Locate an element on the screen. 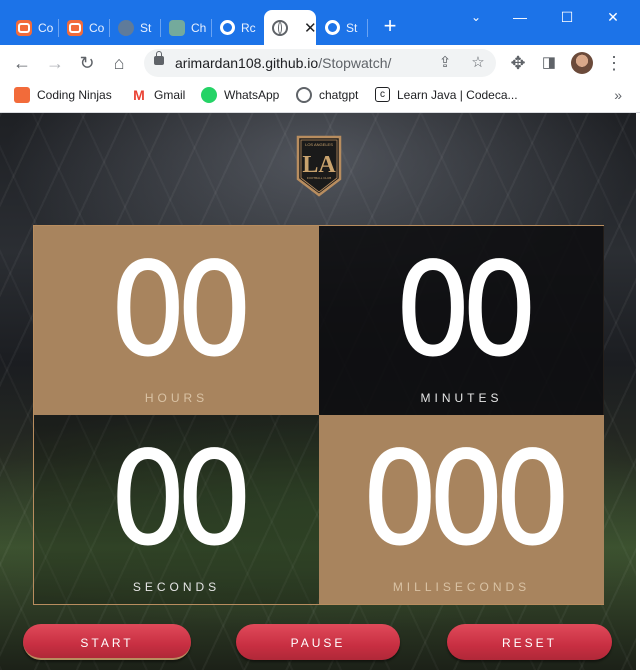  bookmark-label: Coding Ninjas is located at coordinates (74, 95).